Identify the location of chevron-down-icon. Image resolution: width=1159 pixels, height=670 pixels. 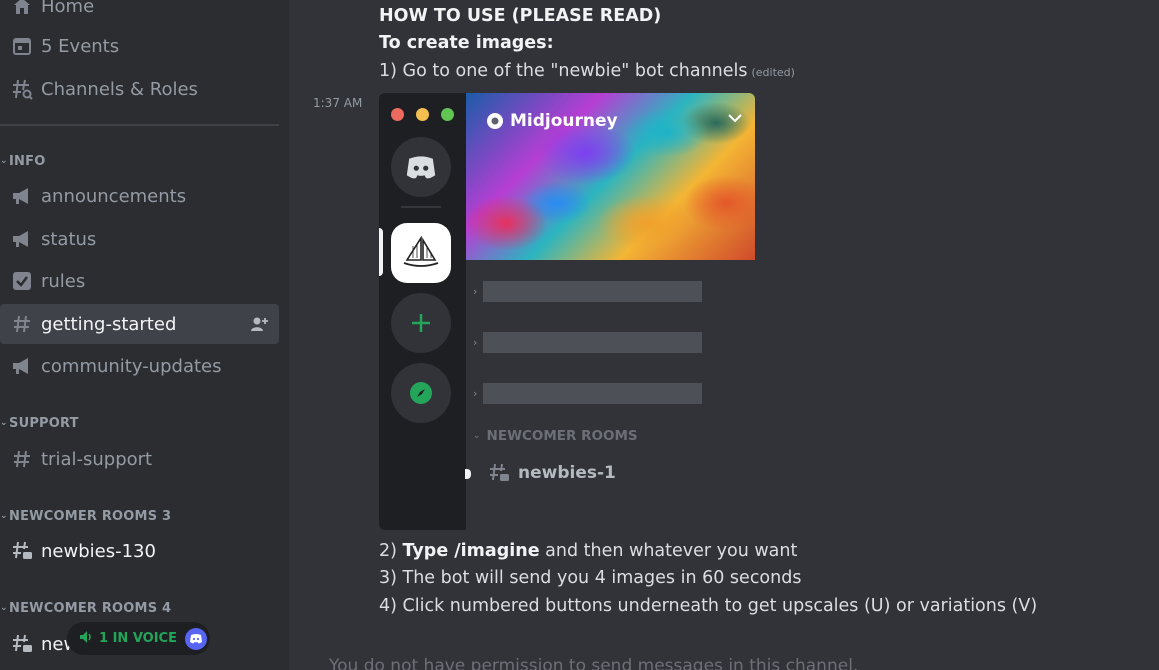
(735, 119).